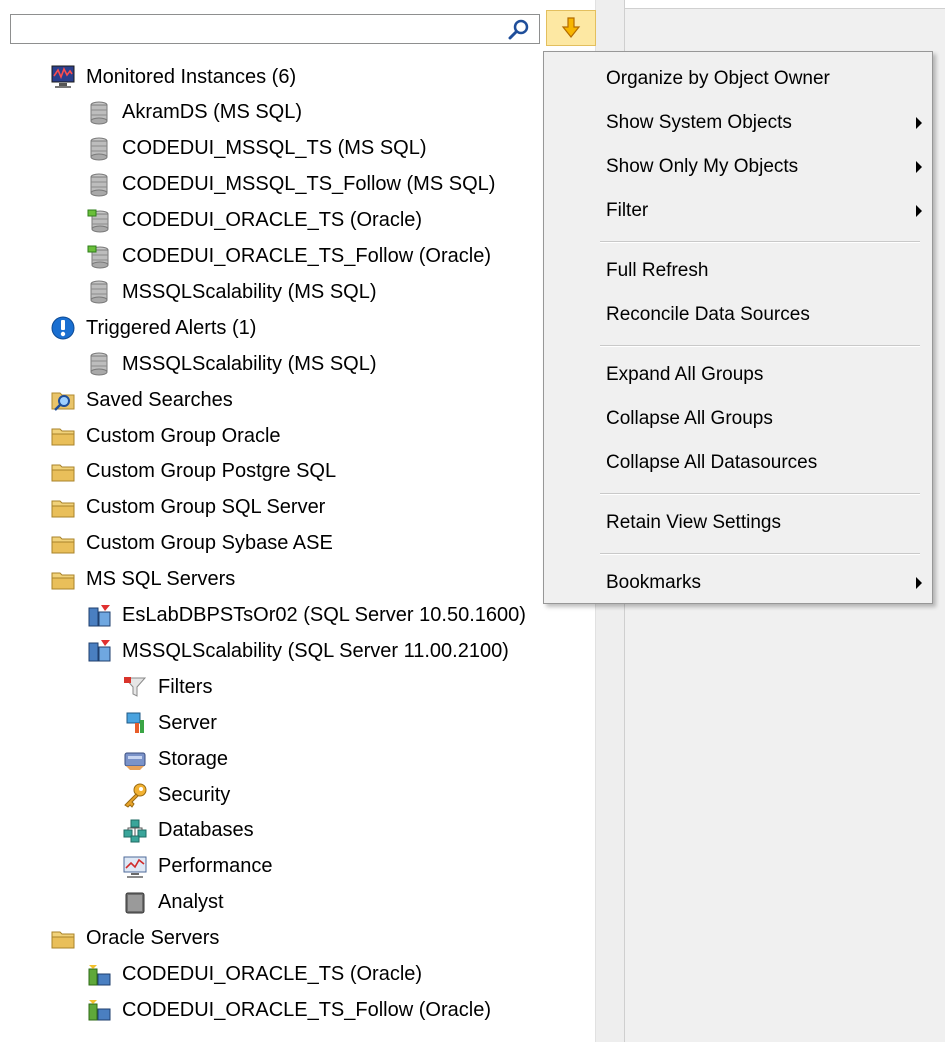  I want to click on alert-icon, so click(63, 328).